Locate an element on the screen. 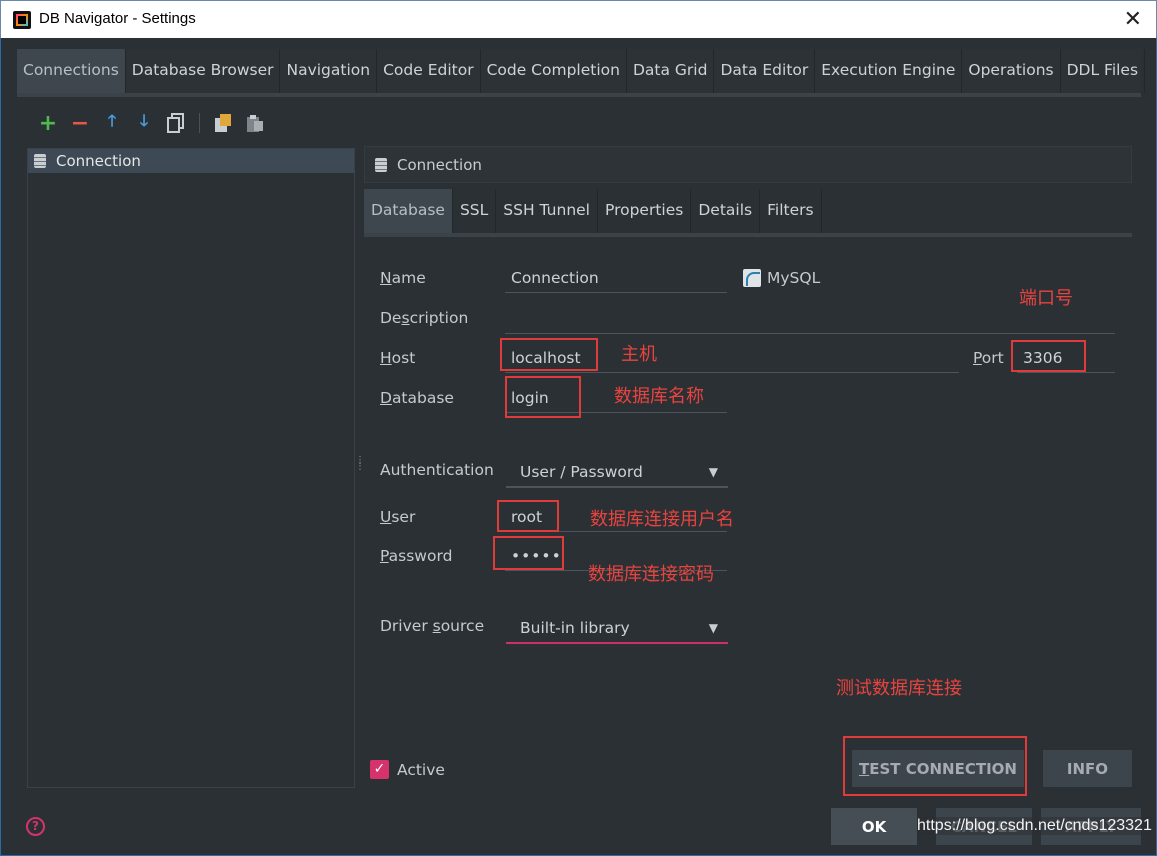 This screenshot has height=856, width=1157. name-label: Name is located at coordinates (403, 278).